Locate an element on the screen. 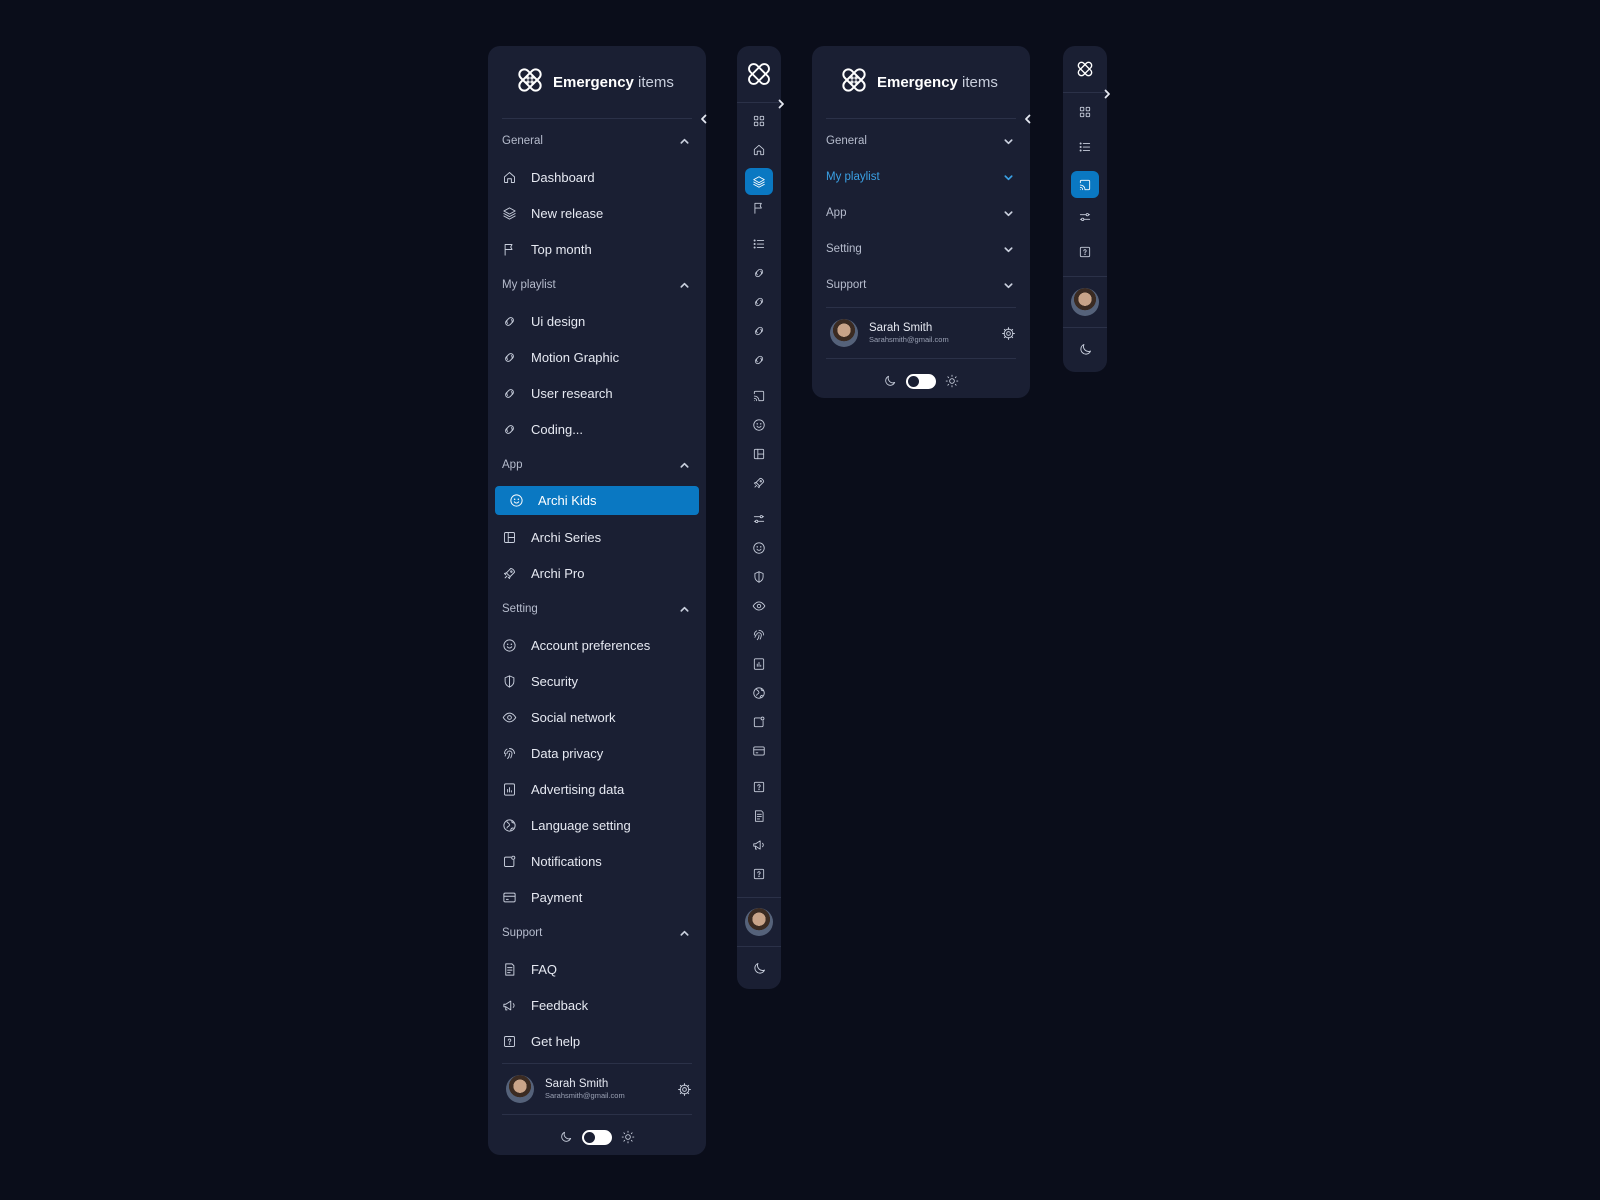 The height and width of the screenshot is (1200, 1600). accordion-general: General is located at coordinates (921, 141).